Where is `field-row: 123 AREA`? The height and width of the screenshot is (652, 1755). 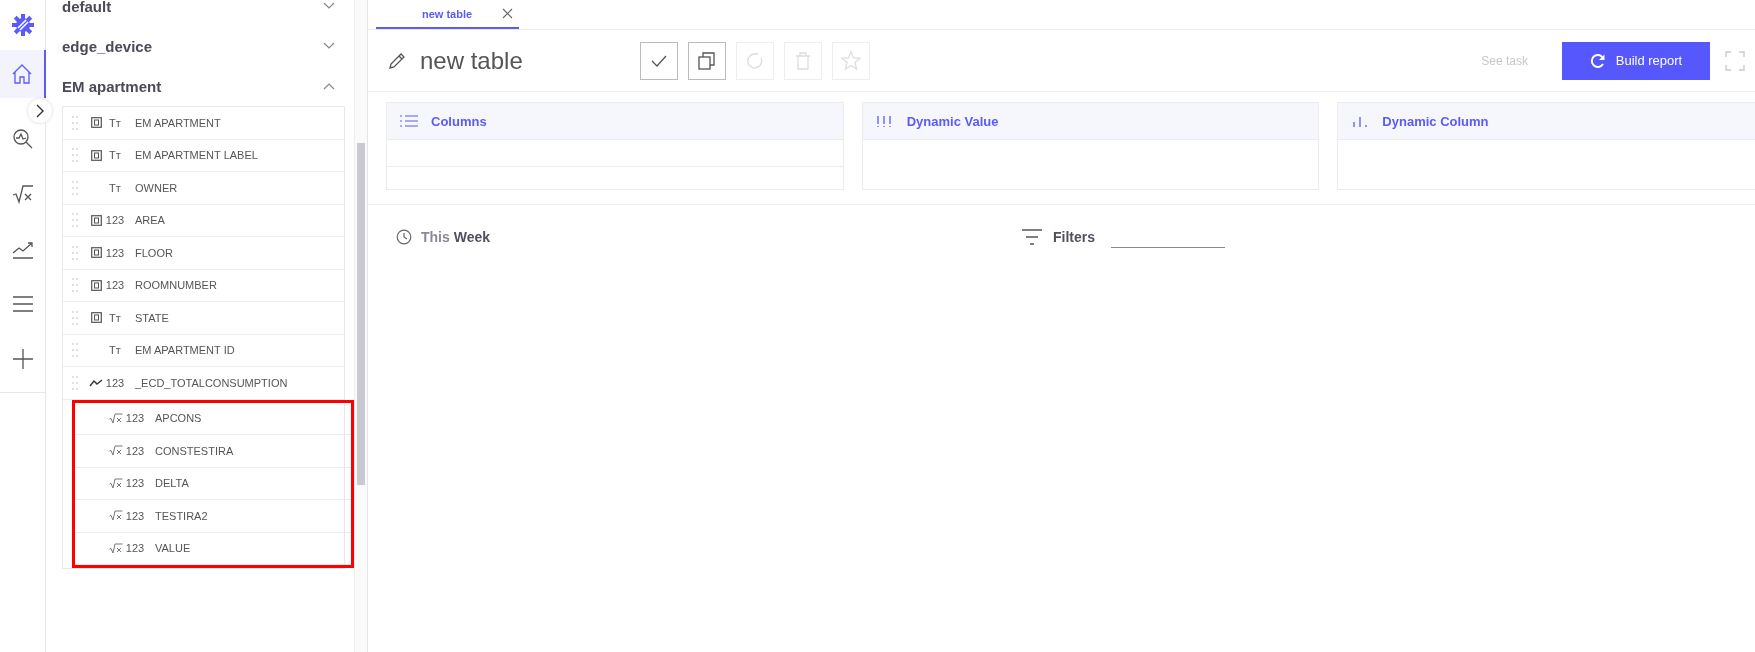
field-row: 123 AREA is located at coordinates (203, 220).